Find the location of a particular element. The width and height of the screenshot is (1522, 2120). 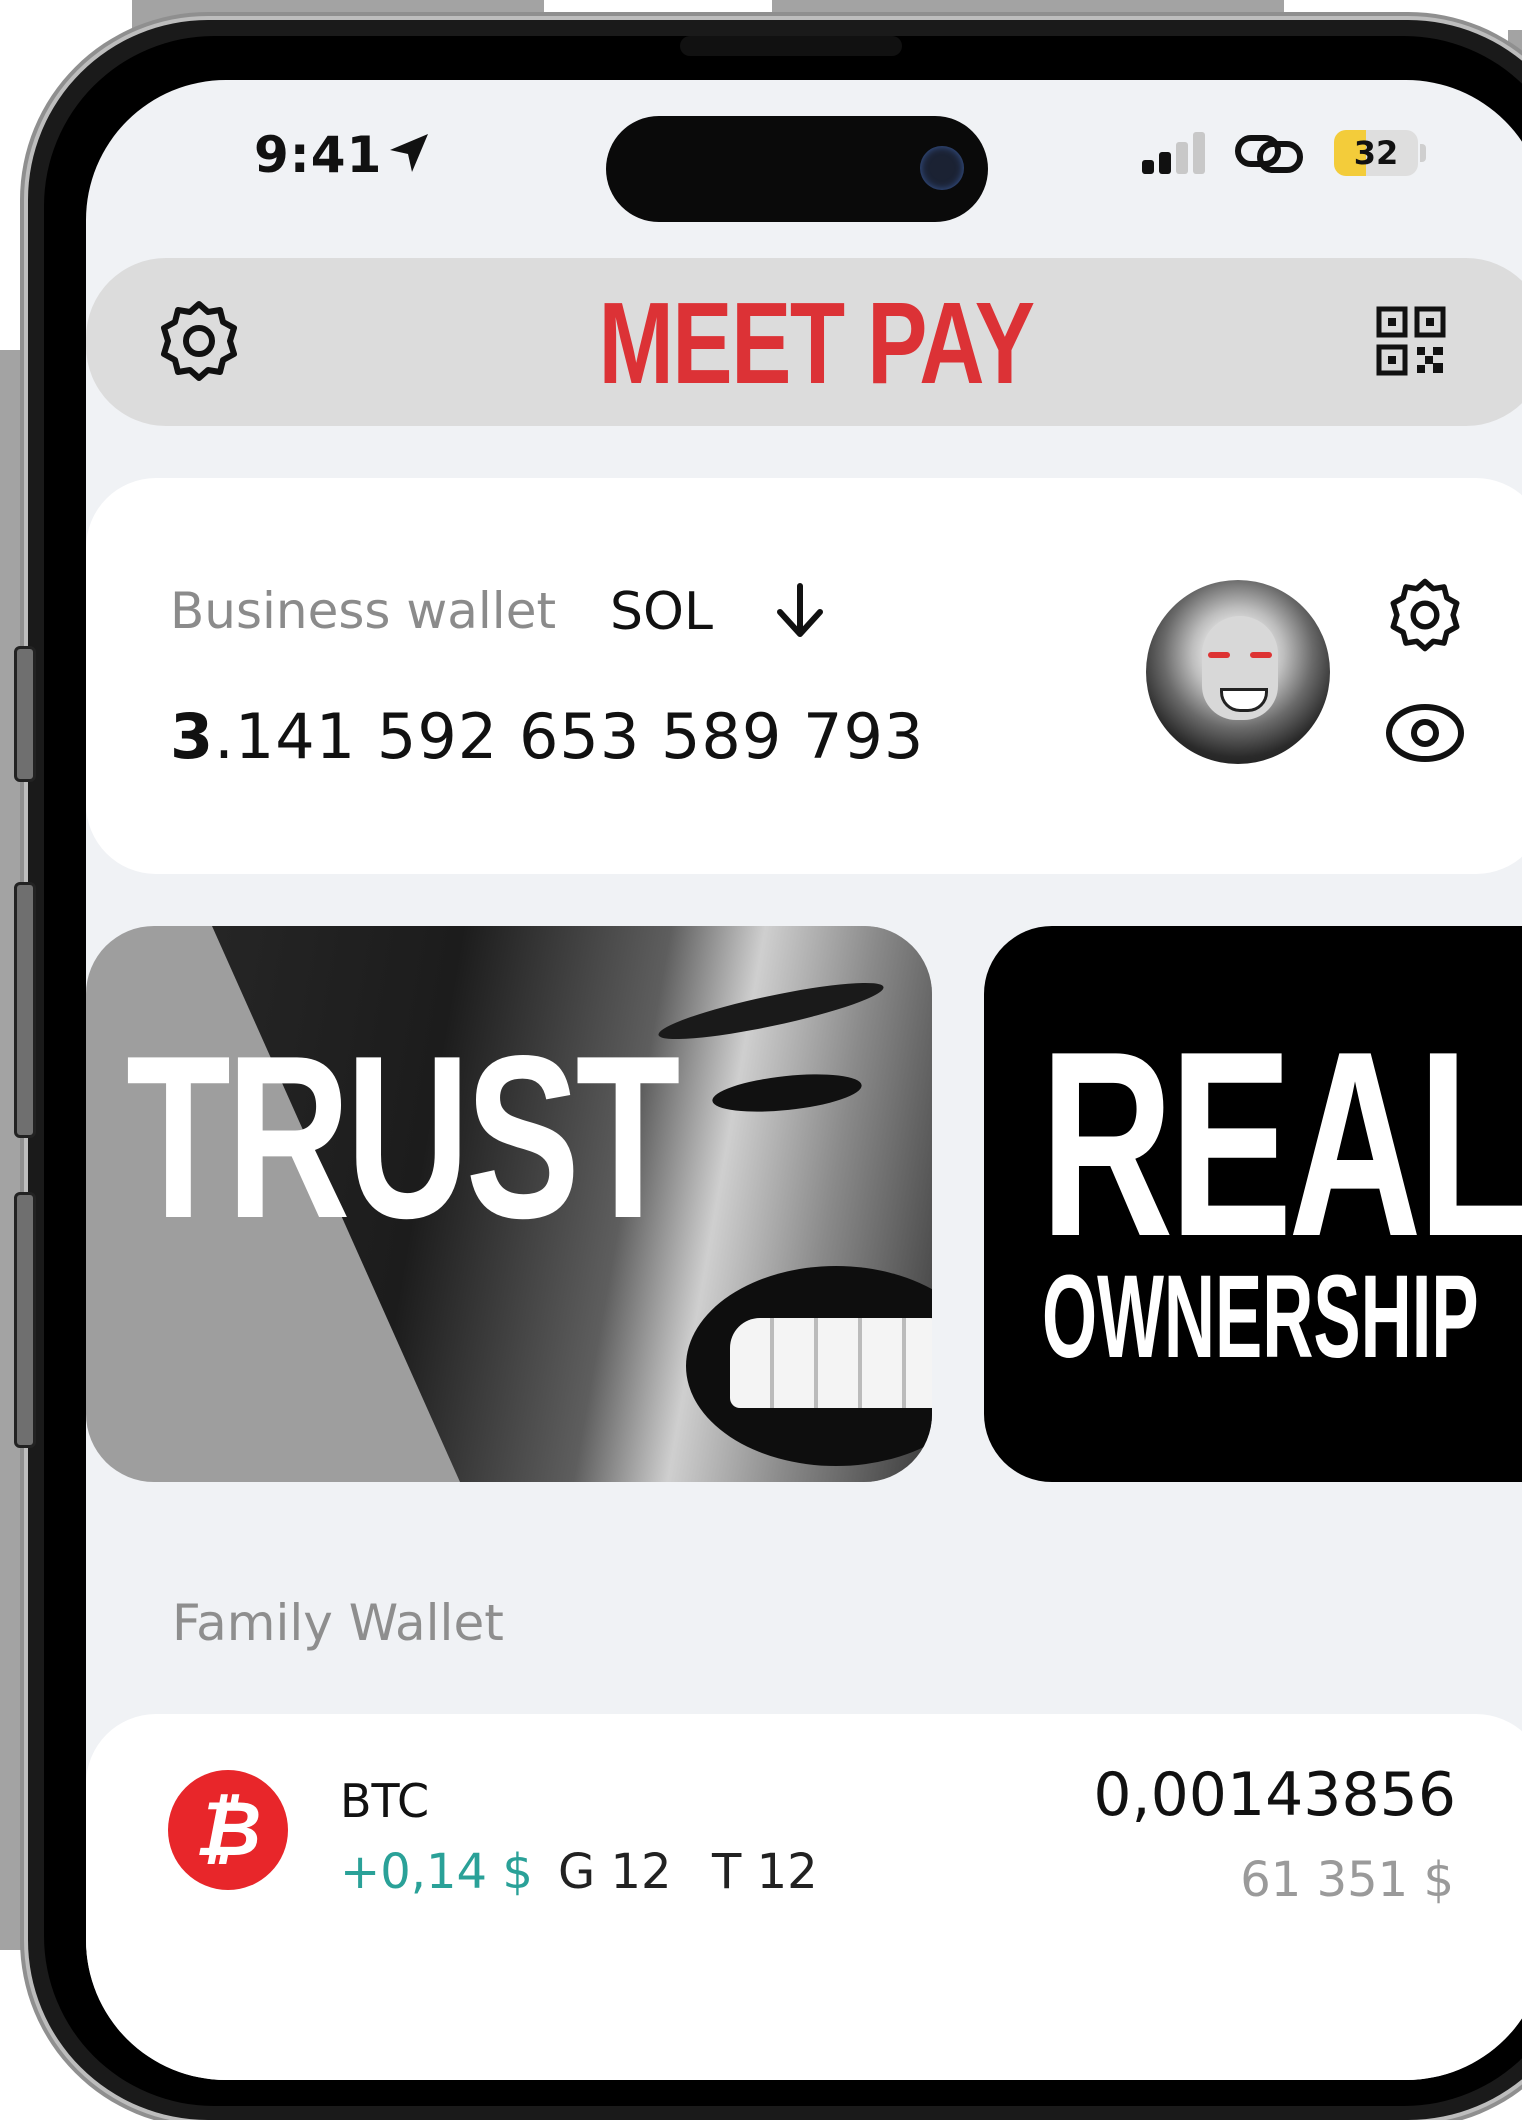

wallet-balance: 3.141 592 653 589 793 is located at coordinates (547, 736).